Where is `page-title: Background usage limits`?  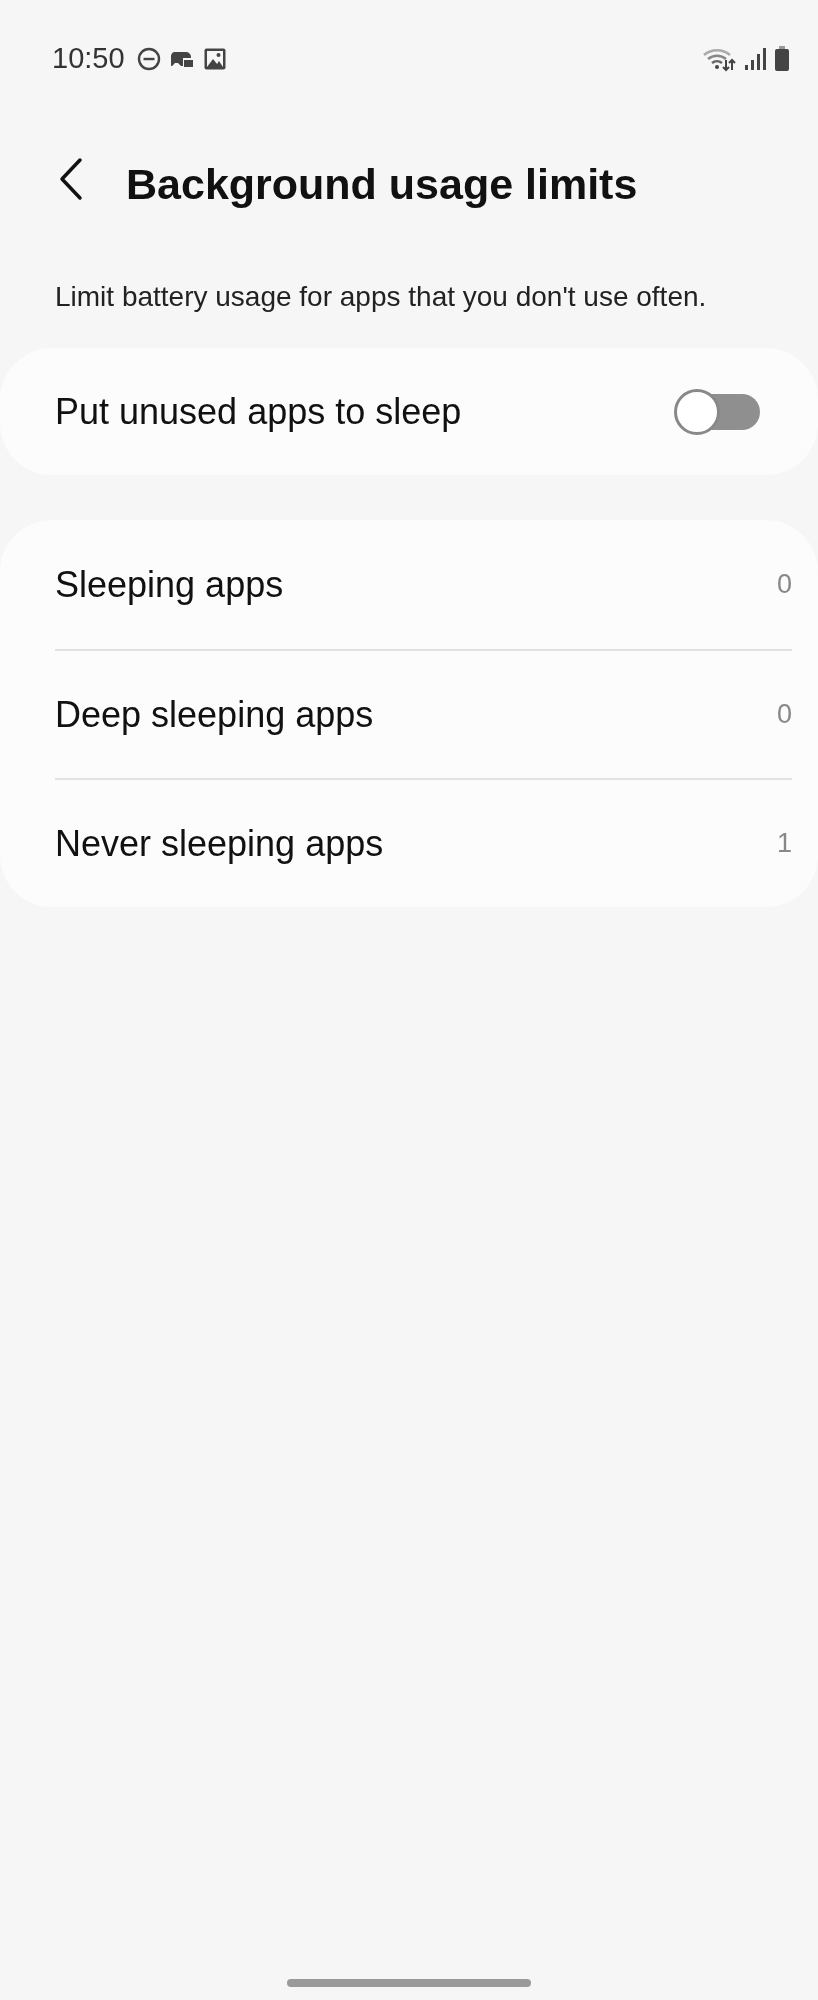
page-title: Background usage limits is located at coordinates (382, 184).